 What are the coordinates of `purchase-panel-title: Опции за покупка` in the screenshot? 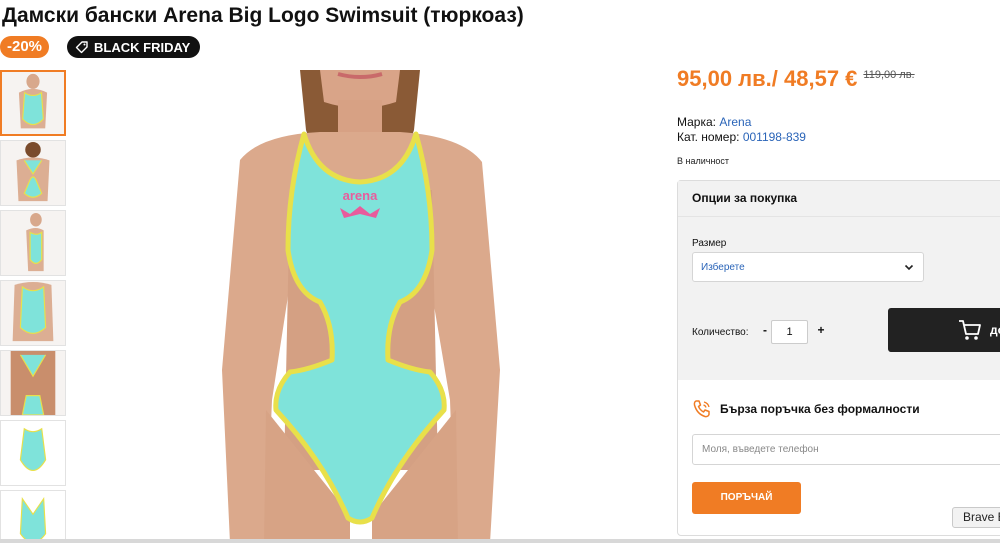 It's located at (839, 199).